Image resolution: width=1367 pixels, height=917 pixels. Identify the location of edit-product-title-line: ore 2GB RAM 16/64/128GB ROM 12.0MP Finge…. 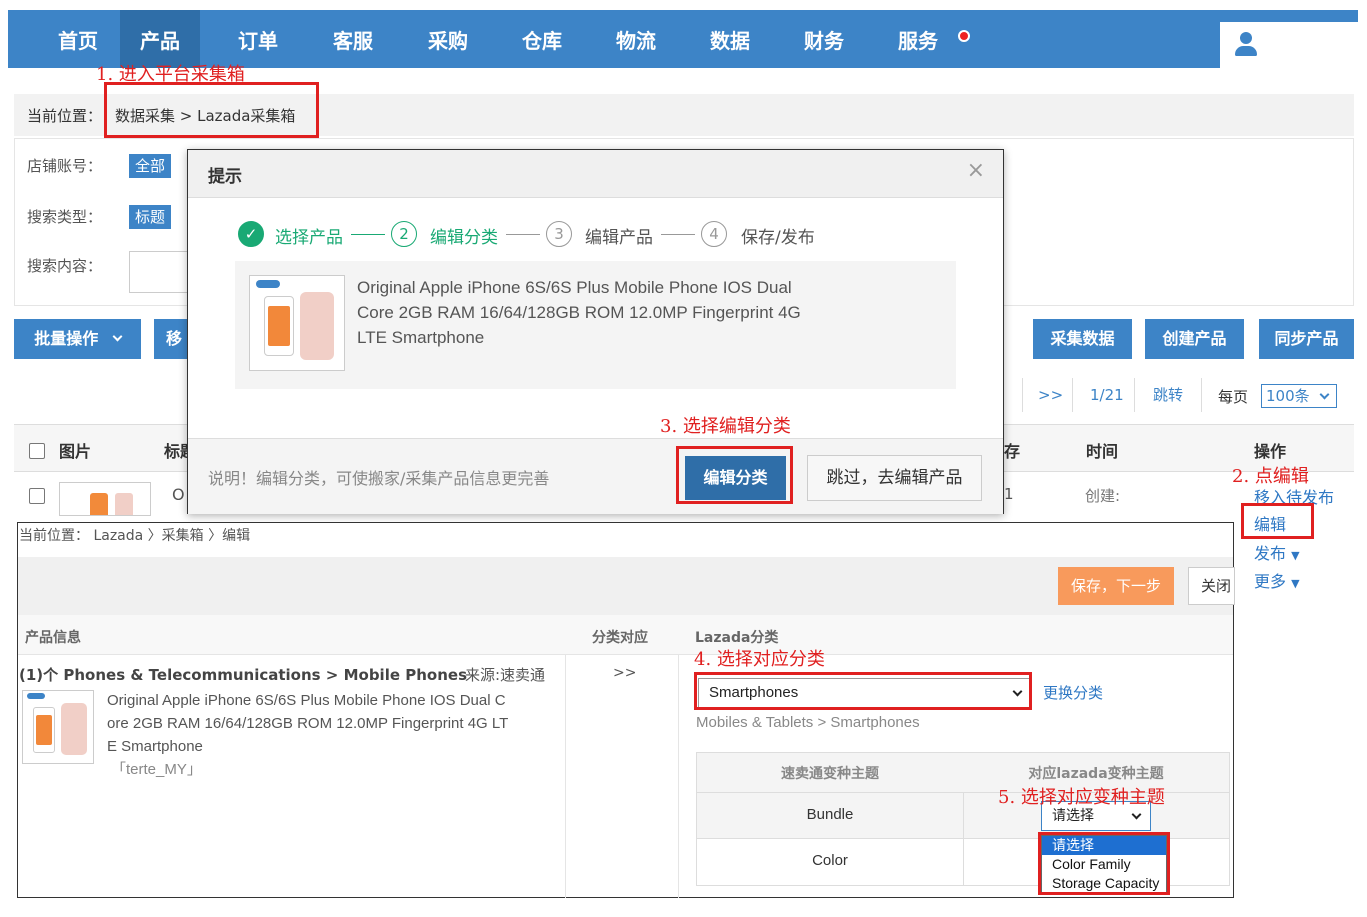
(308, 723).